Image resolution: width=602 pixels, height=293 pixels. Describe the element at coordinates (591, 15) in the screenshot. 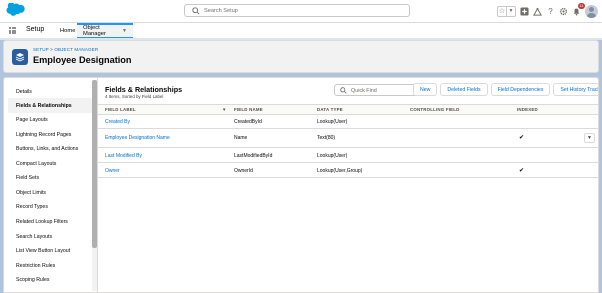

I see `avatar-body` at that location.